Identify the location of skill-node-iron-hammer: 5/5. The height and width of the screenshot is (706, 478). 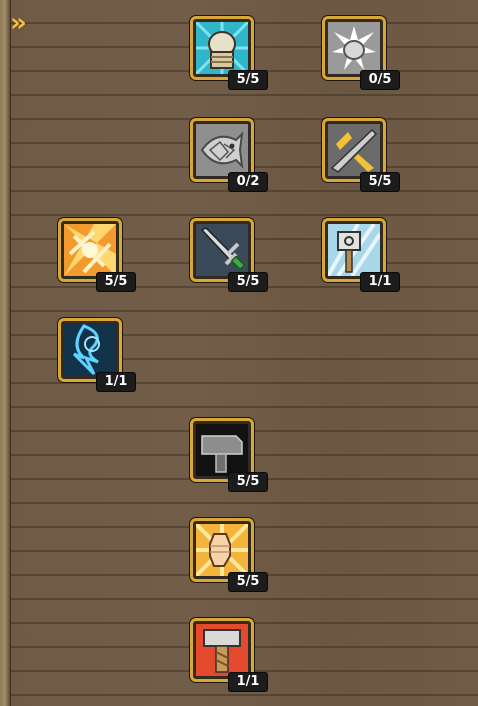
(229, 455).